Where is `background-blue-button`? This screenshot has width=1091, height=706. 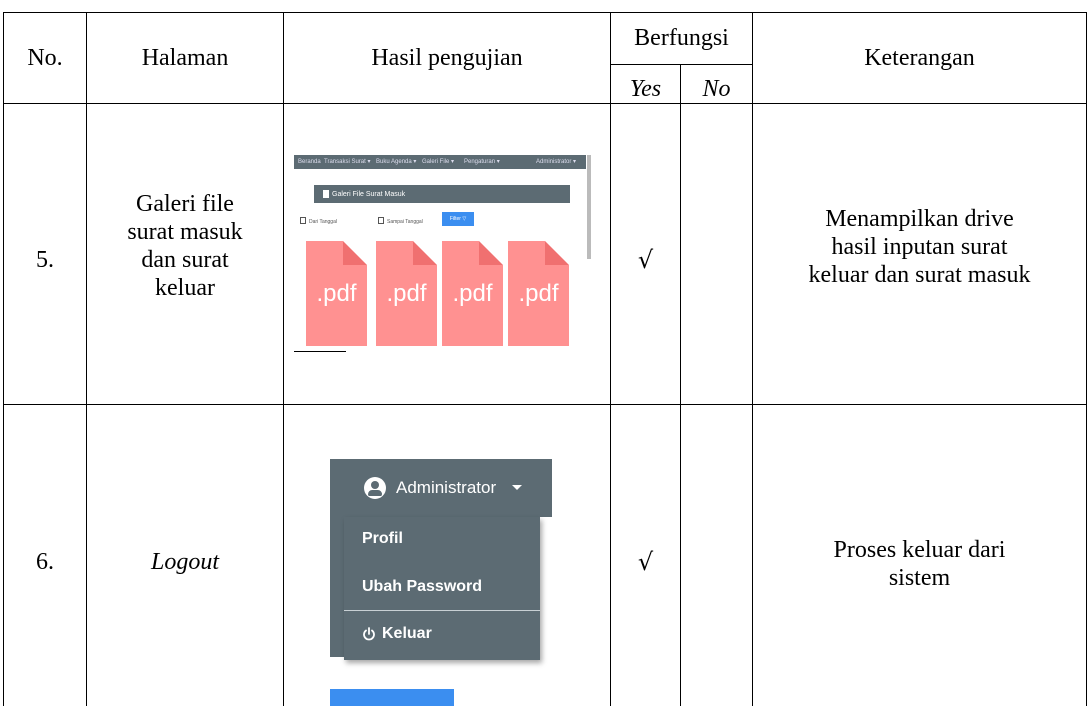 background-blue-button is located at coordinates (392, 697).